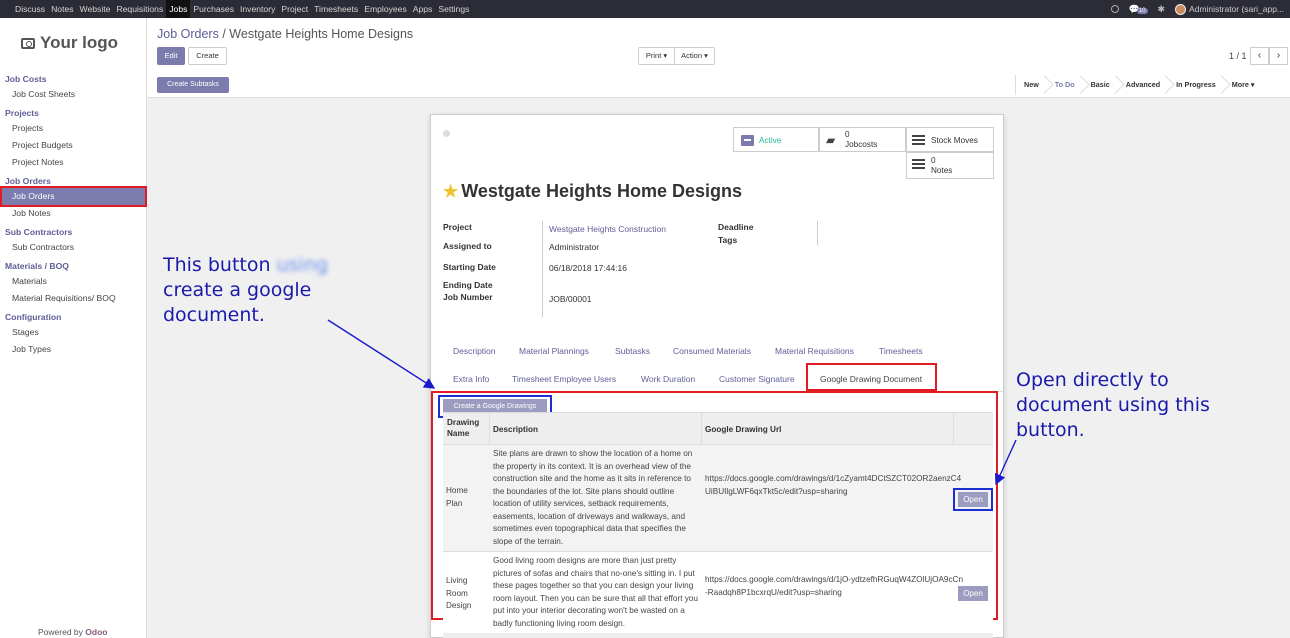 The width and height of the screenshot is (1290, 638). What do you see at coordinates (672, 402) in the screenshot?
I see `annotation-arrows` at bounding box center [672, 402].